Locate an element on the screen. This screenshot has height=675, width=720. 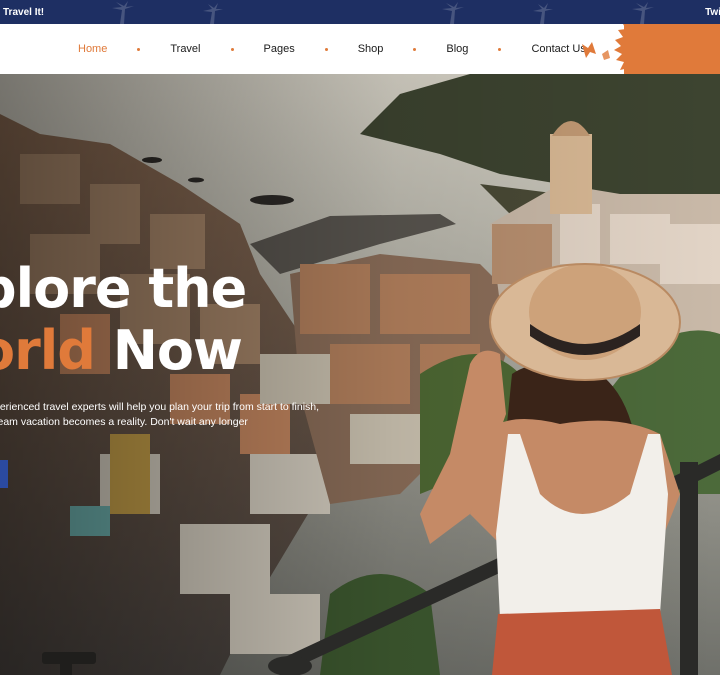
top-bar: Travel It! Twi is located at coordinates (360, 12).